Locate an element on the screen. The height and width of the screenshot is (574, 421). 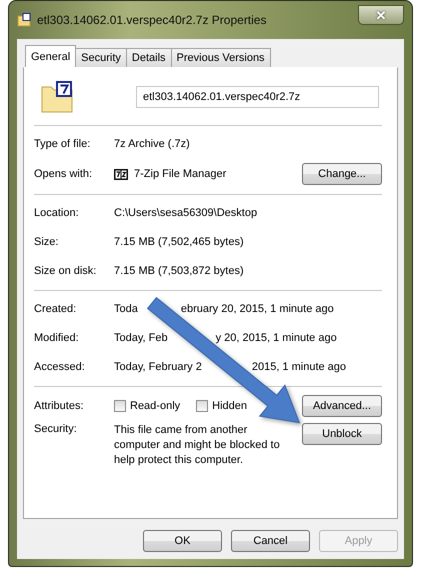
field-label: Accessed: is located at coordinates (60, 367).